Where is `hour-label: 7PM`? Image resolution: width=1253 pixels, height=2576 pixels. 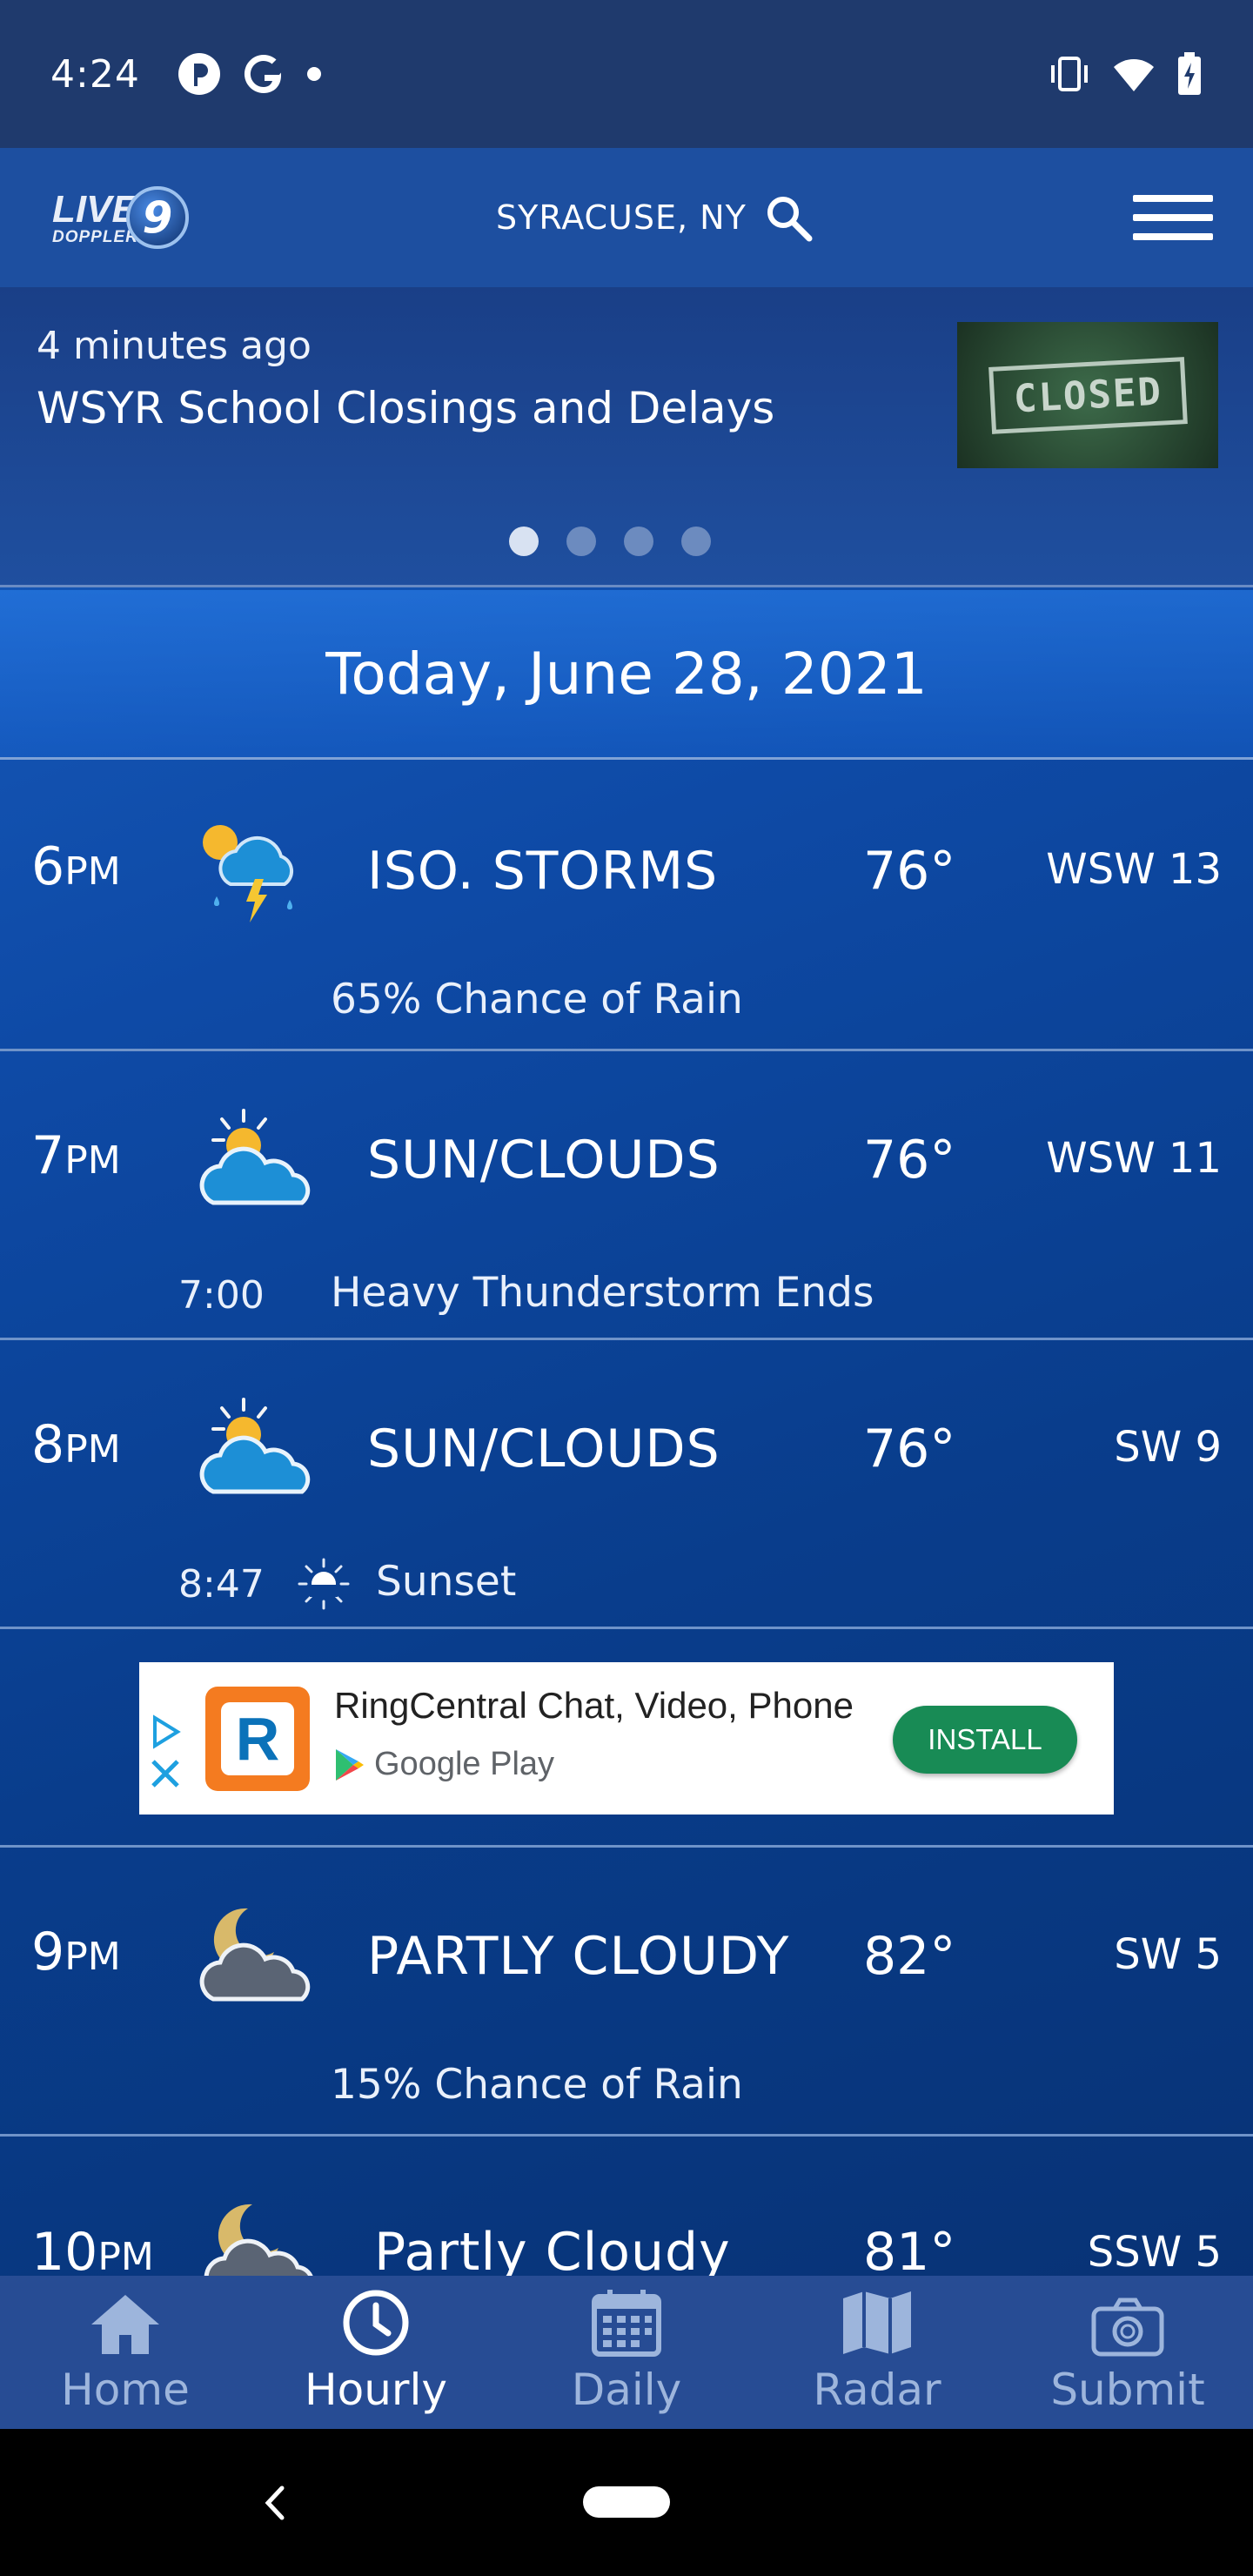
hour-label: 7PM is located at coordinates (76, 1156).